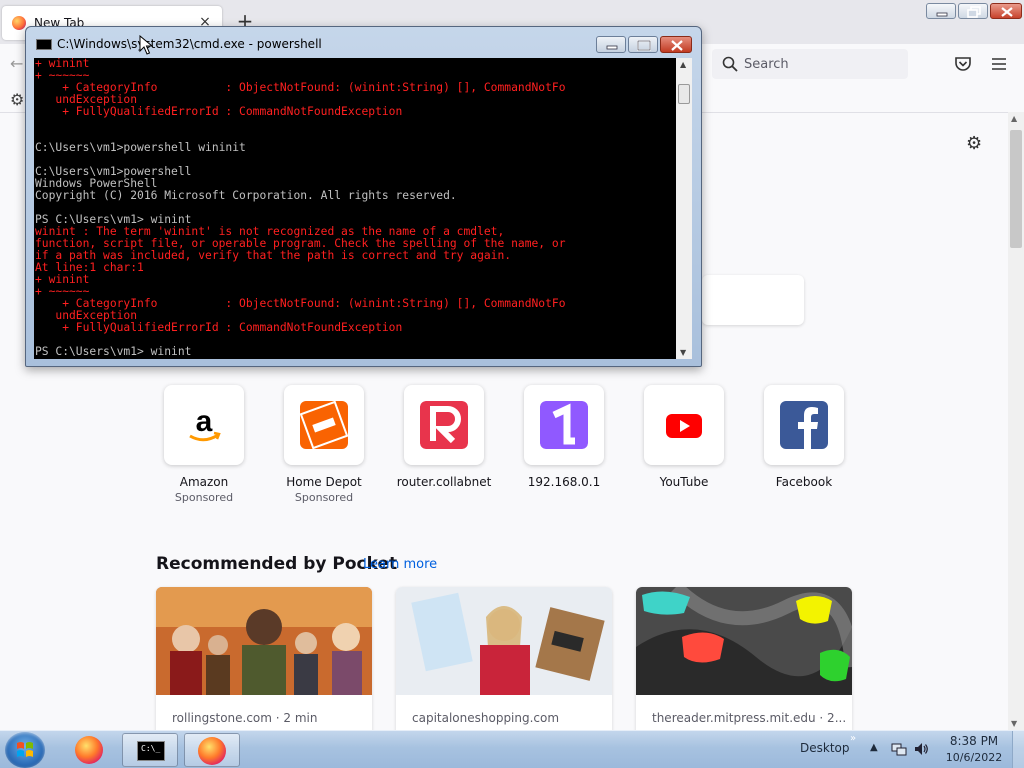  I want to click on search-card-partial, so click(753, 300).